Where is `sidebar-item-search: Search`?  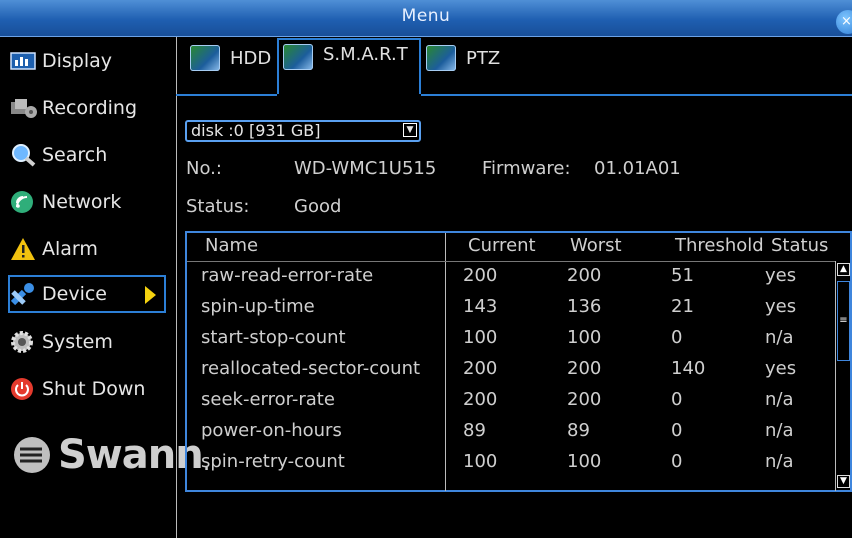 sidebar-item-search: Search is located at coordinates (87, 155).